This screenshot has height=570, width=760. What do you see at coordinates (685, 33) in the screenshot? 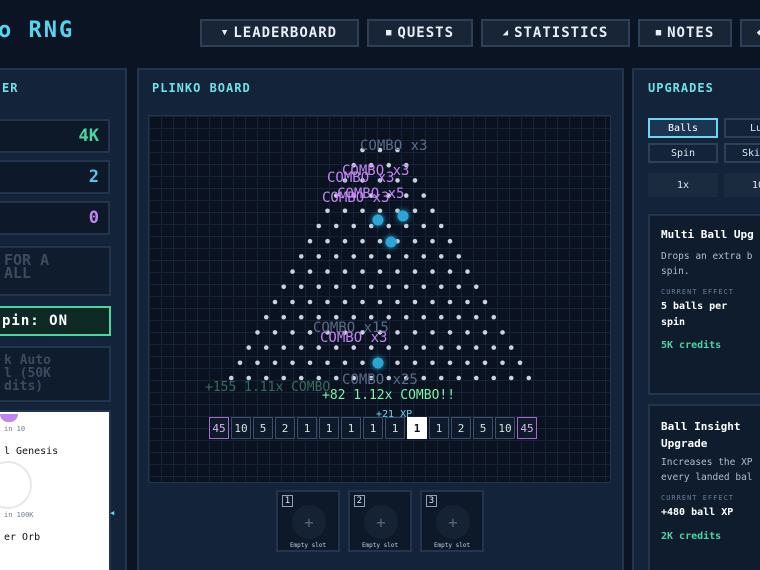
I see `notes-button: ■ NOTES` at bounding box center [685, 33].